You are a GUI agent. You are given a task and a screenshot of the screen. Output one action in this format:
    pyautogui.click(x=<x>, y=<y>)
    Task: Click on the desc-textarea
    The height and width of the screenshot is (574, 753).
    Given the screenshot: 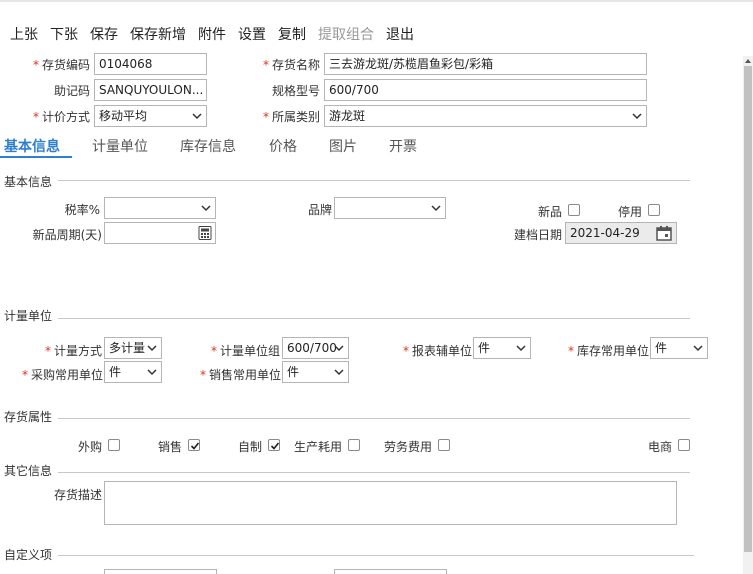 What is the action you would take?
    pyautogui.click(x=390, y=503)
    